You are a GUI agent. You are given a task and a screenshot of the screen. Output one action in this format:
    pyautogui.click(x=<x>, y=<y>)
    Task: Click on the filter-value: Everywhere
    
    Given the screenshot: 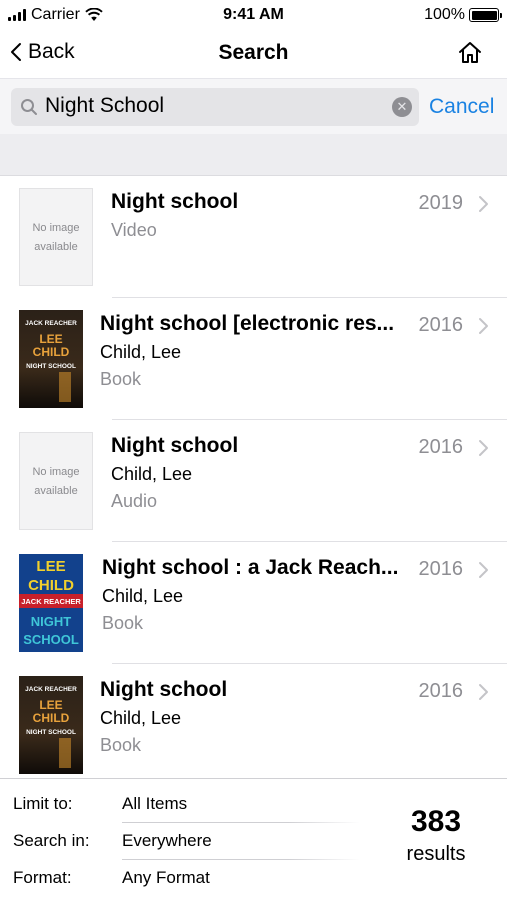 What is the action you would take?
    pyautogui.click(x=167, y=840)
    